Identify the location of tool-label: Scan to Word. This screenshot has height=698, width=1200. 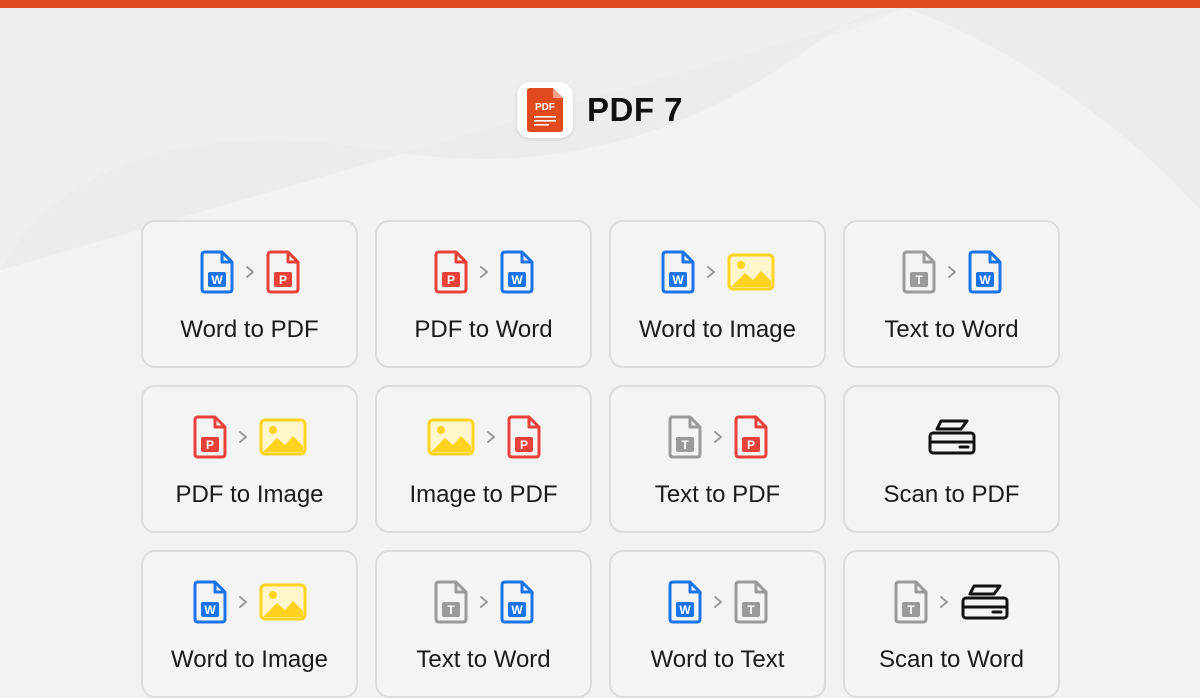
(951, 659).